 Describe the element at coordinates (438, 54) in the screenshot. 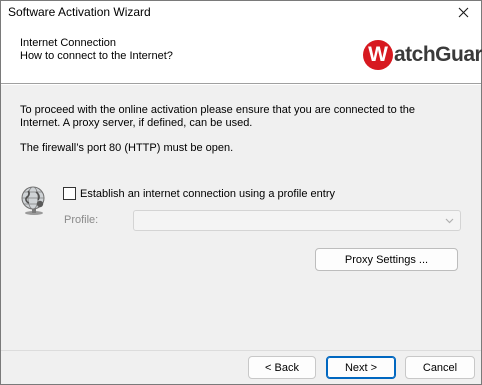

I see `logo-text: atchGuard` at that location.